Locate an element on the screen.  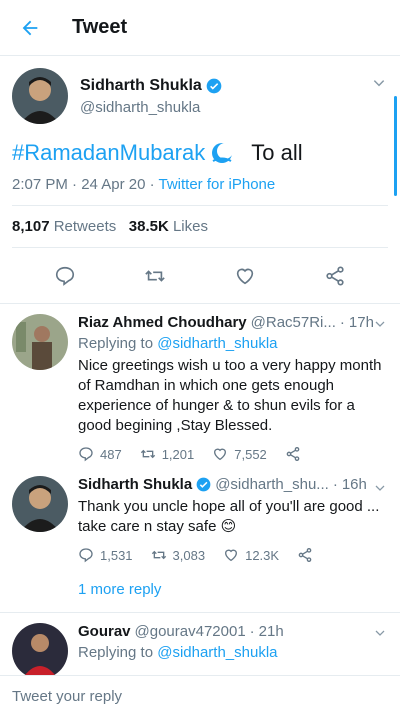
back-button is located at coordinates (30, 28).